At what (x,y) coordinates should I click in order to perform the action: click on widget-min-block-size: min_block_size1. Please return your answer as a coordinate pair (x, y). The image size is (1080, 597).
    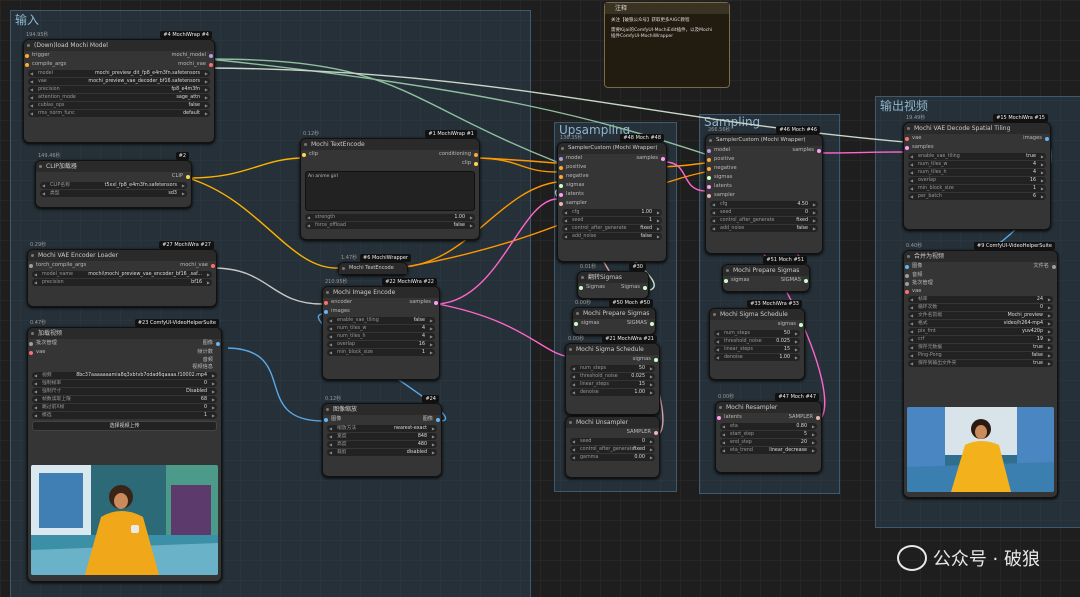
    Looking at the image, I should click on (381, 352).